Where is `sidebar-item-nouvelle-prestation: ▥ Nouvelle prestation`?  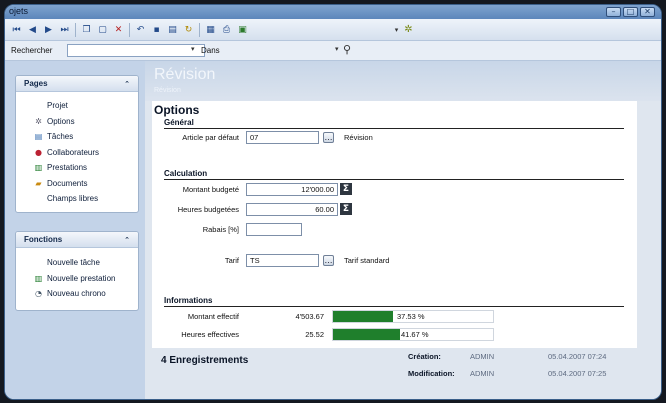
sidebar-item-nouvelle-prestation: ▥ Nouvelle prestation is located at coordinates (77, 279).